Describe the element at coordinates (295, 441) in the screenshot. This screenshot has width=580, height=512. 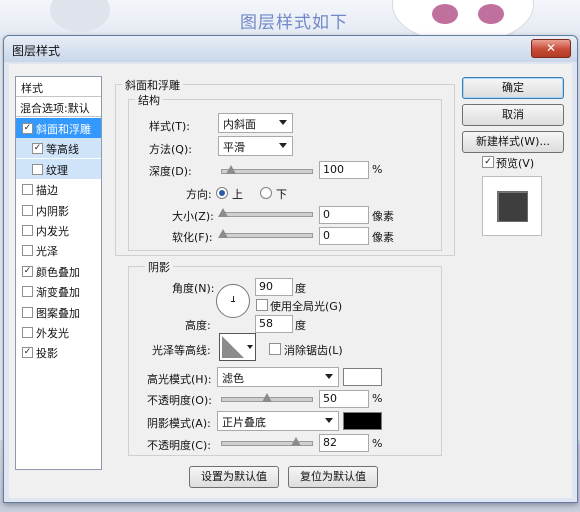
I see `shadow-opacity-handle` at that location.